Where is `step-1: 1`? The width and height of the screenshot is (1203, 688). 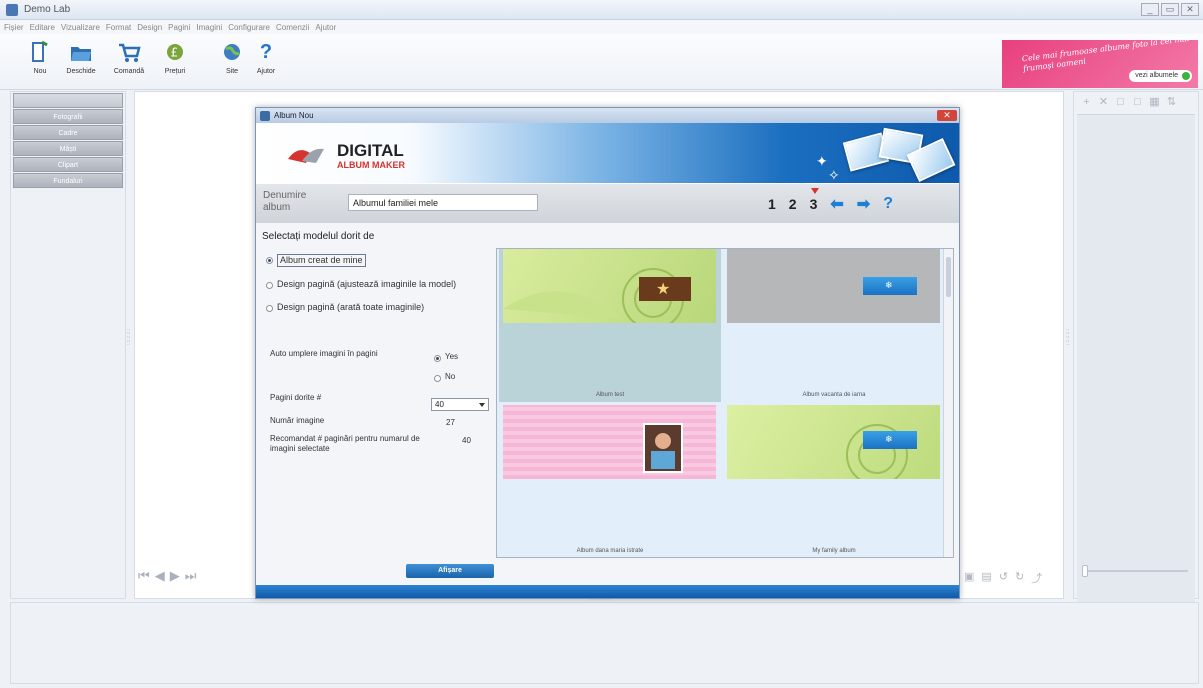 step-1: 1 is located at coordinates (772, 204).